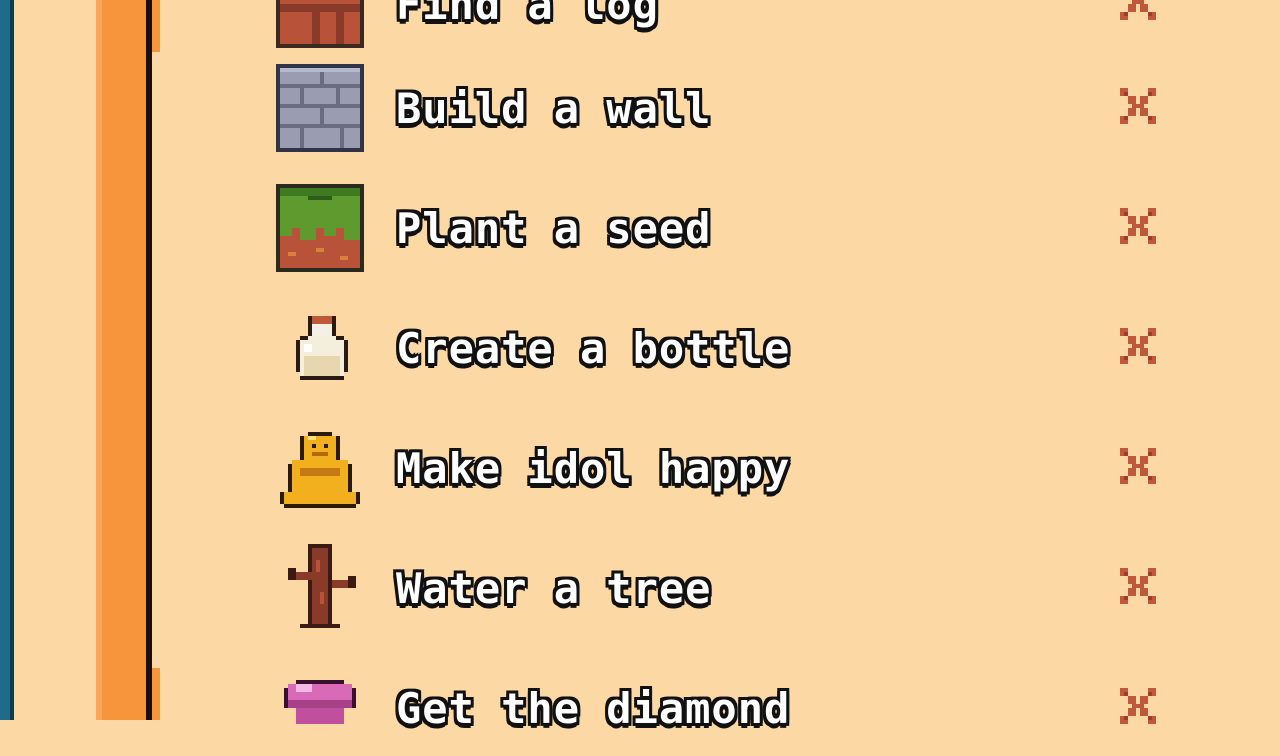  What do you see at coordinates (99, 360) in the screenshot?
I see `frame-orange-highlight` at bounding box center [99, 360].